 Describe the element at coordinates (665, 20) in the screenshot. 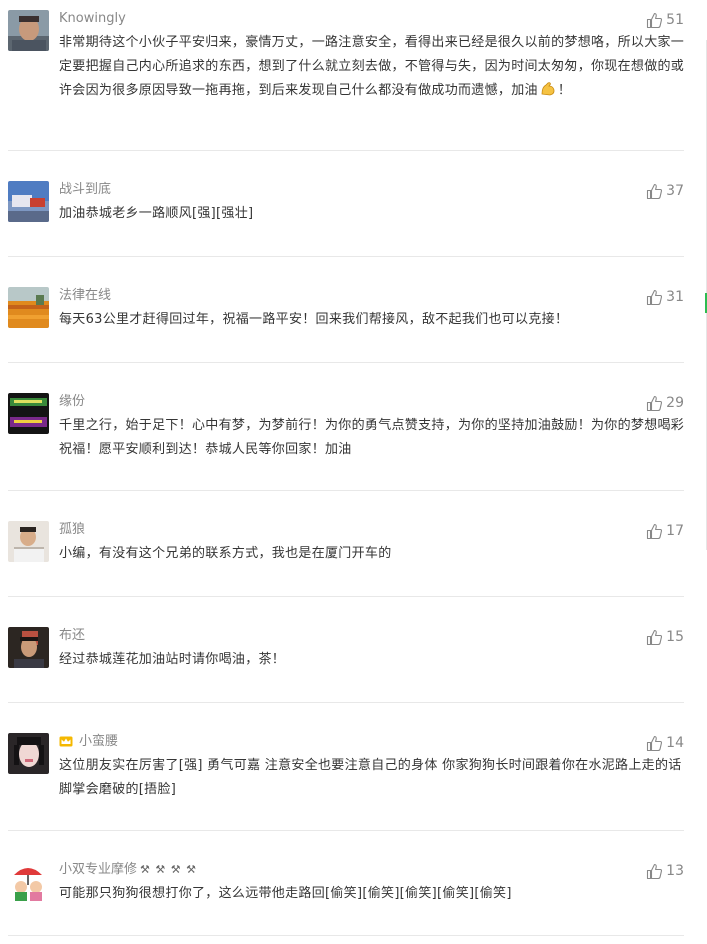

I see `like-button: 51` at that location.